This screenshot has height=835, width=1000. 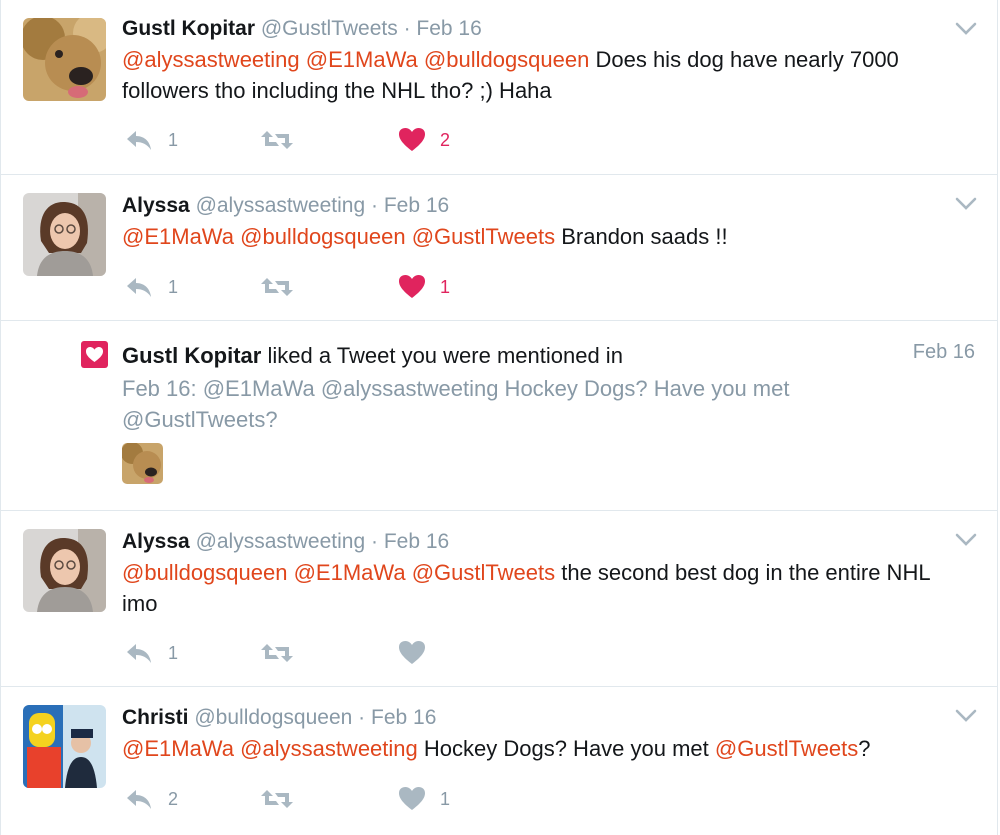 What do you see at coordinates (322, 653) in the screenshot?
I see `tweet-actions: 1` at bounding box center [322, 653].